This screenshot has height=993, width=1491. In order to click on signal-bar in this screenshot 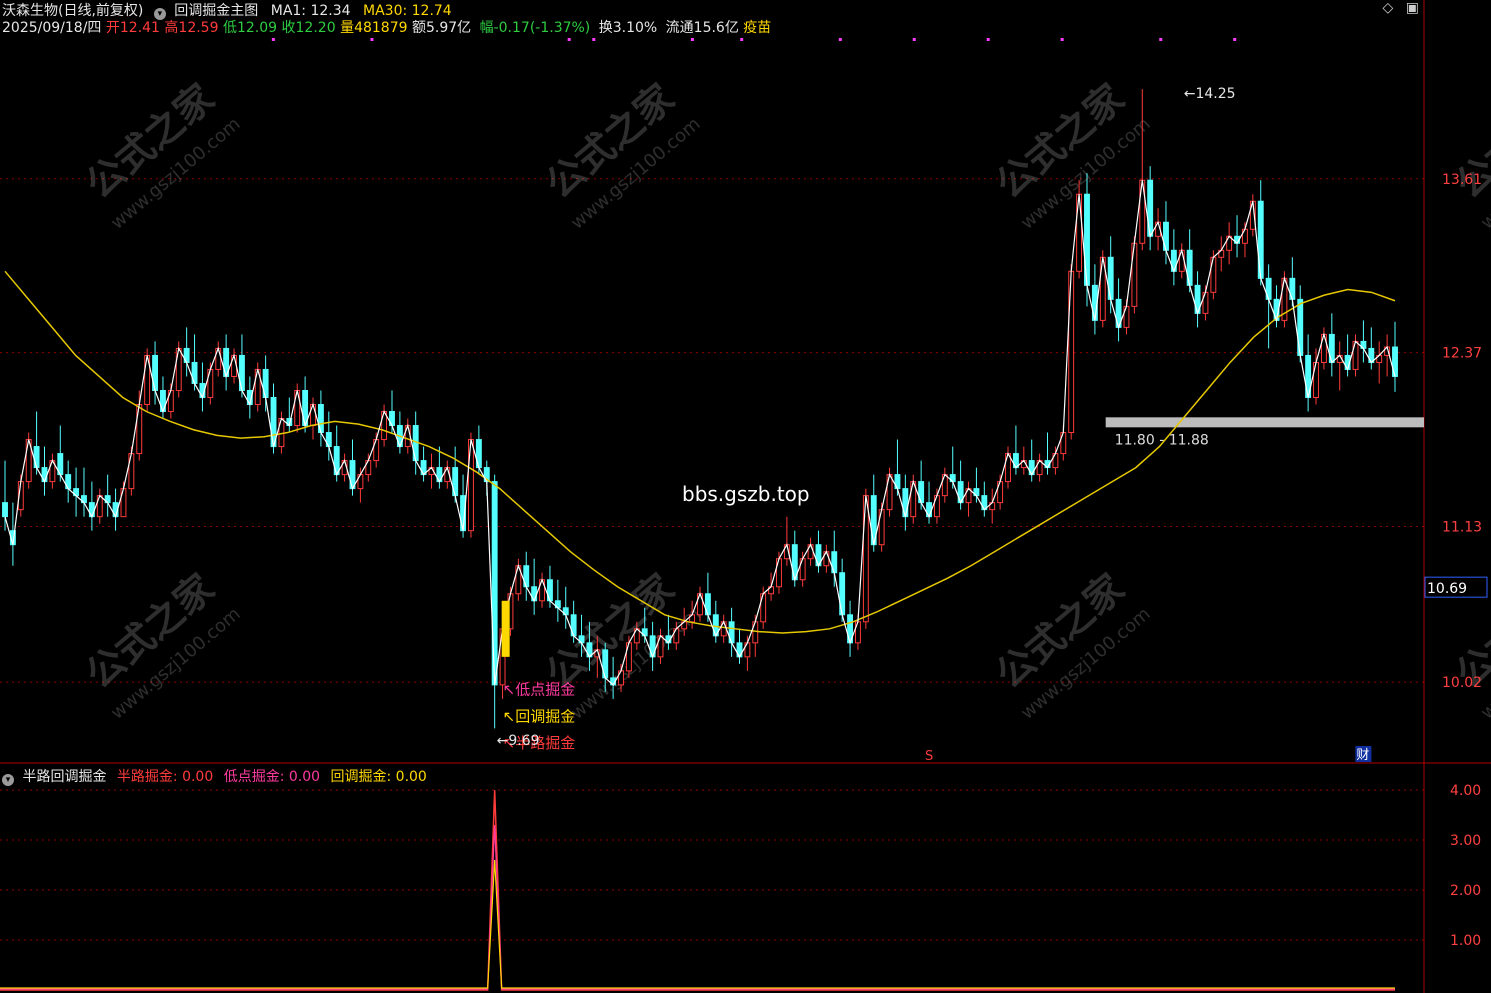, I will do `click(505, 628)`.